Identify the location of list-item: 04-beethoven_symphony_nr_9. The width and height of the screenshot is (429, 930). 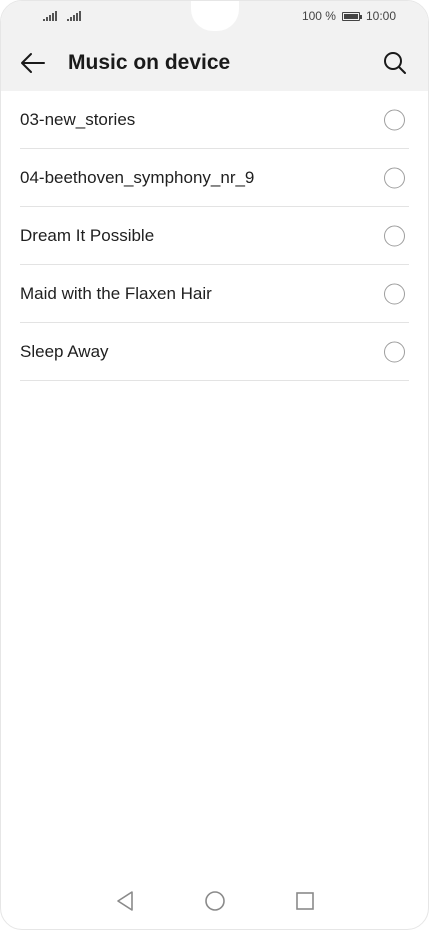
(214, 178).